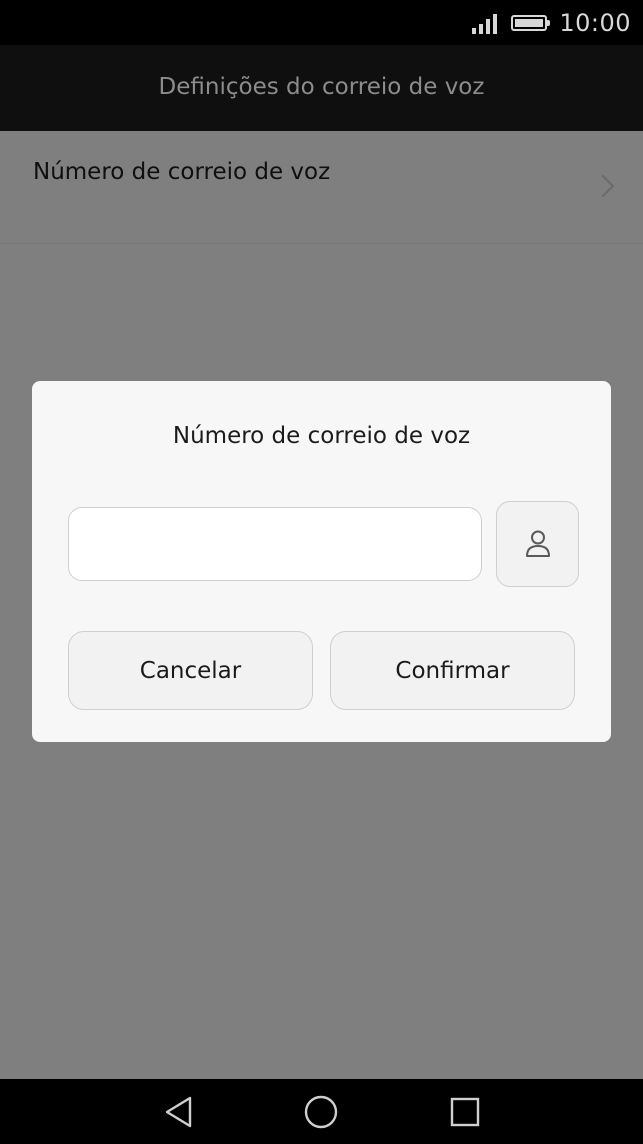 The width and height of the screenshot is (643, 1144). I want to click on person-icon, so click(537, 543).